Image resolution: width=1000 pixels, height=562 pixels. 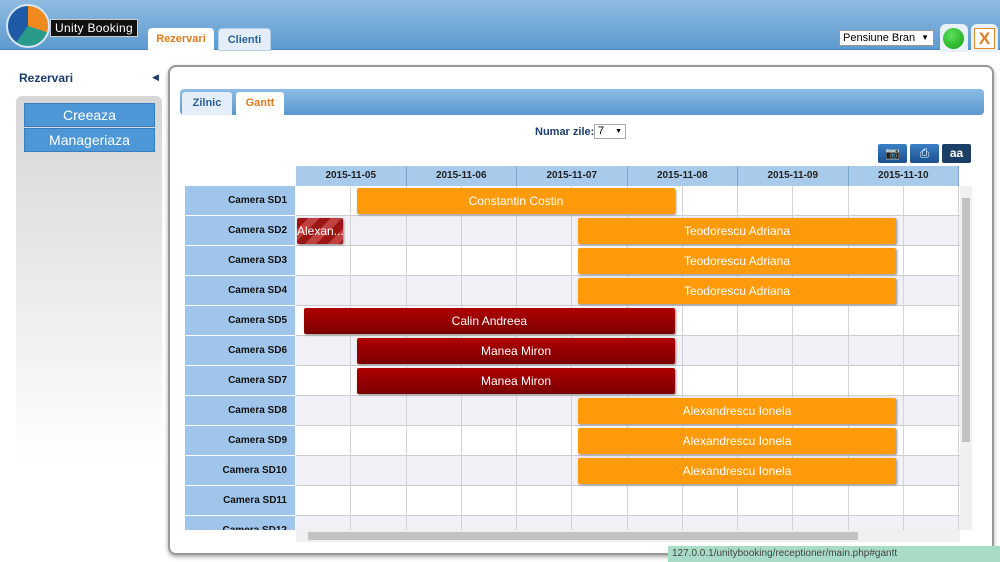 What do you see at coordinates (954, 38) in the screenshot?
I see `status-indicator` at bounding box center [954, 38].